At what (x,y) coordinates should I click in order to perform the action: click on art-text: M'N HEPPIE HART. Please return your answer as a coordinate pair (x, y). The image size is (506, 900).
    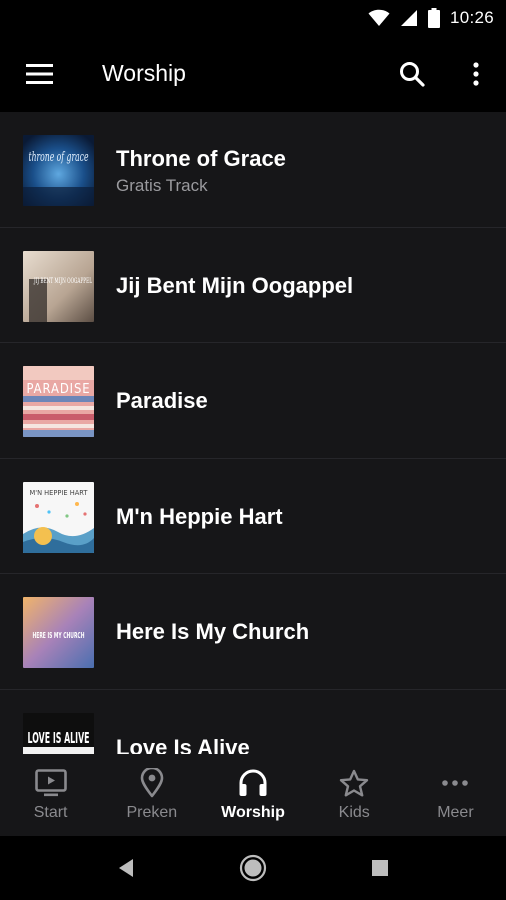
    Looking at the image, I should click on (59, 493).